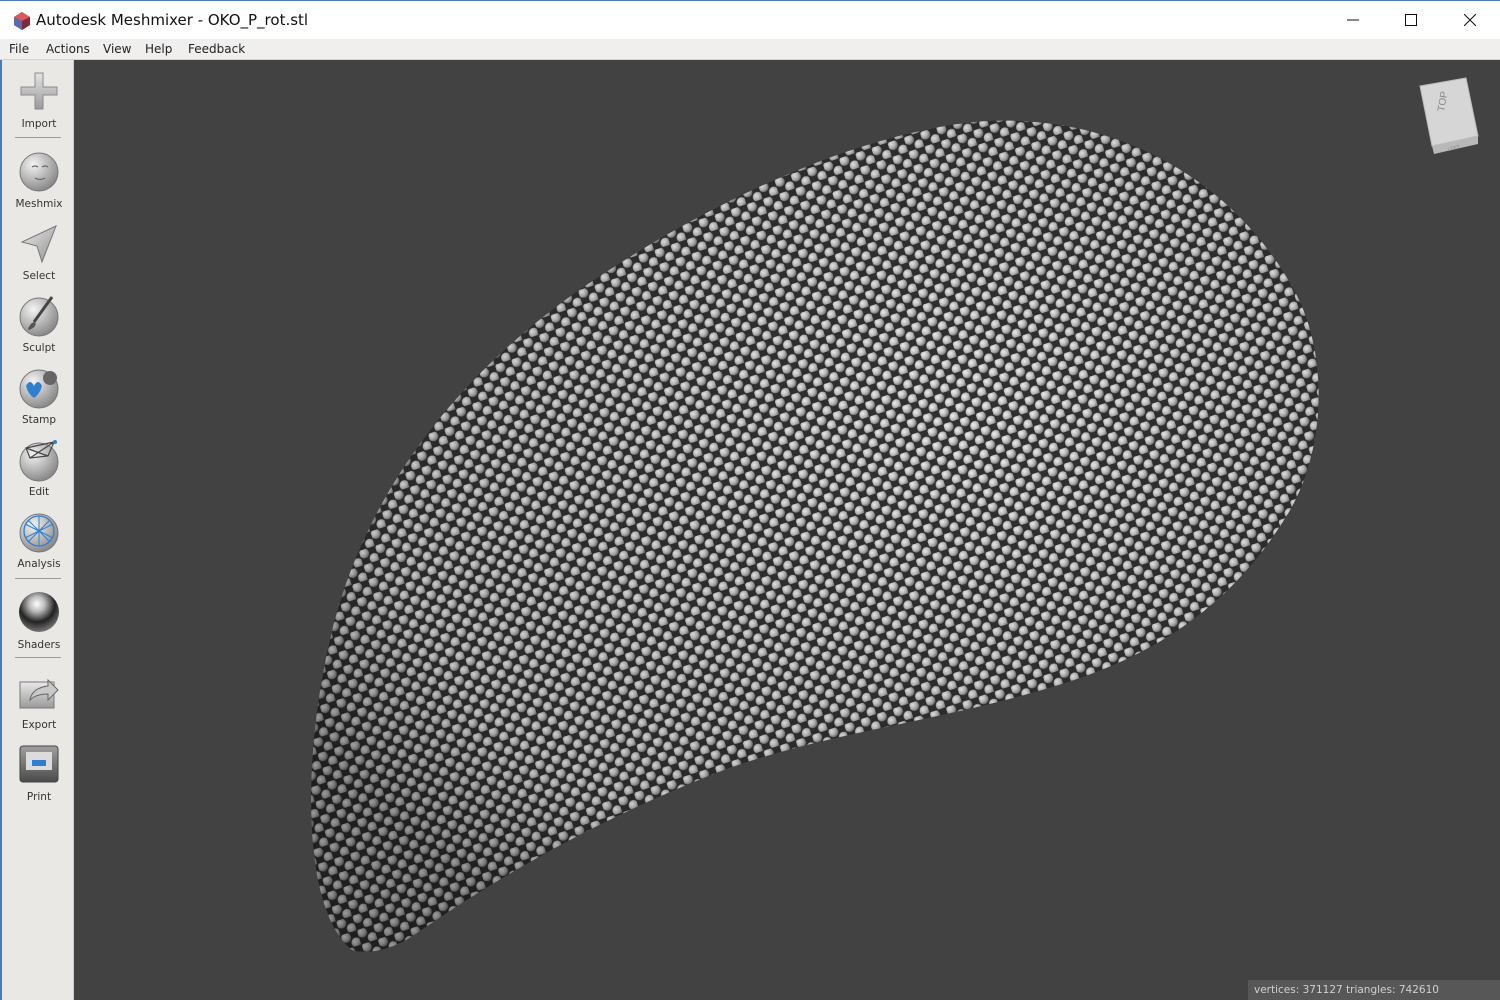 The height and width of the screenshot is (1000, 1500). I want to click on menu-bar: File Actions View Help Feedback, so click(750, 49).